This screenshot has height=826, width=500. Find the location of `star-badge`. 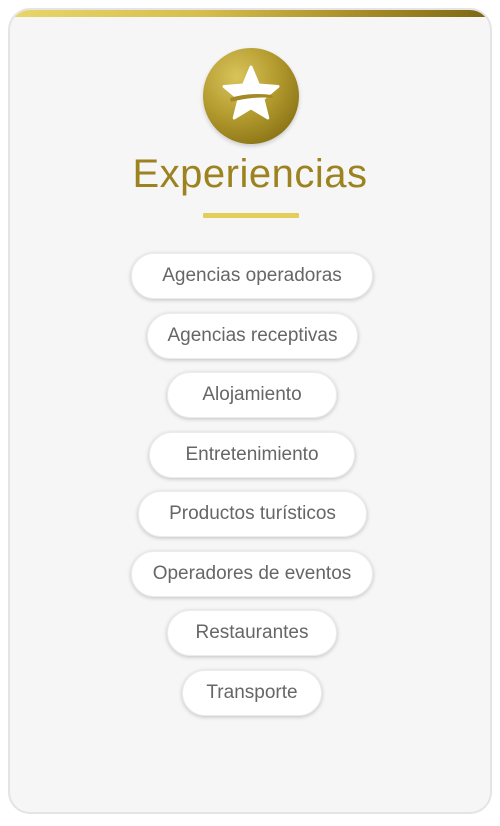

star-badge is located at coordinates (251, 96).